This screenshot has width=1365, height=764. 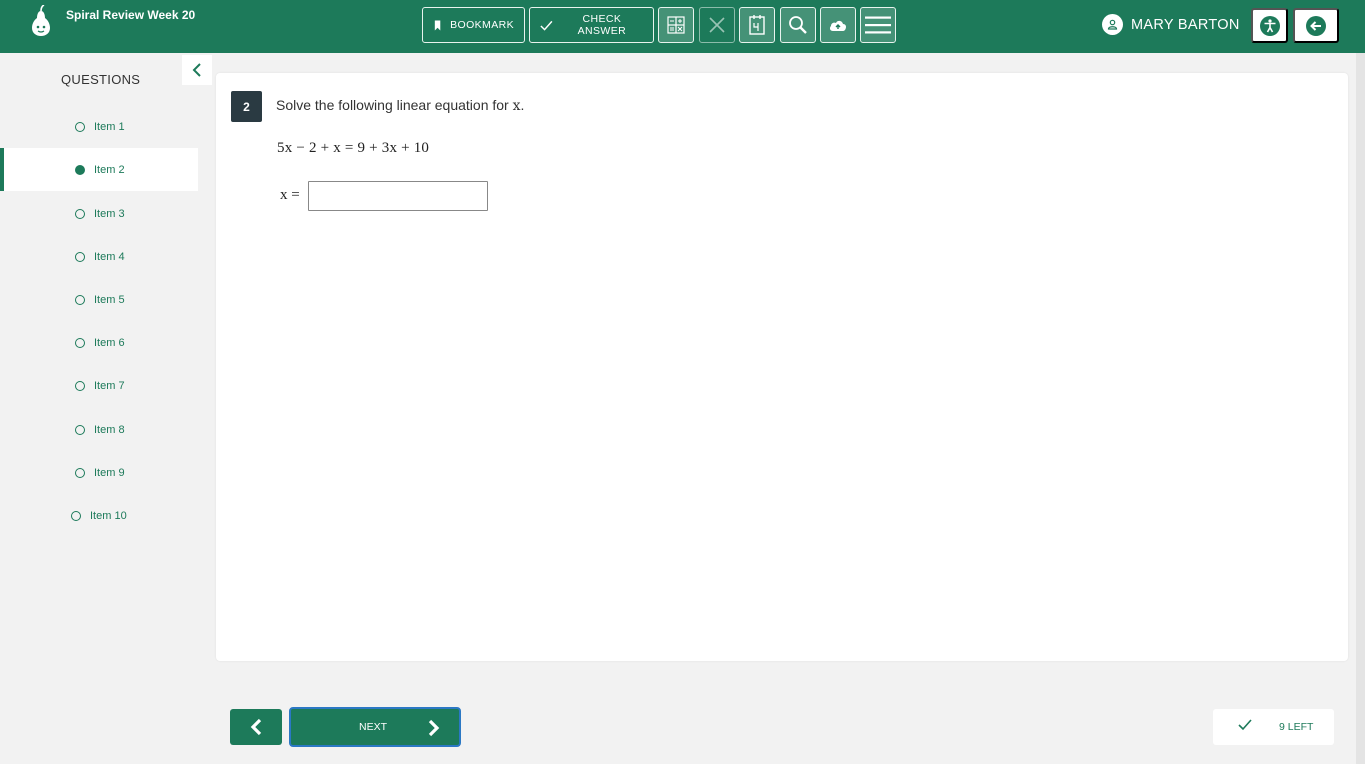 I want to click on prompt-text: Solve the following linear equation for, so click(x=394, y=105).